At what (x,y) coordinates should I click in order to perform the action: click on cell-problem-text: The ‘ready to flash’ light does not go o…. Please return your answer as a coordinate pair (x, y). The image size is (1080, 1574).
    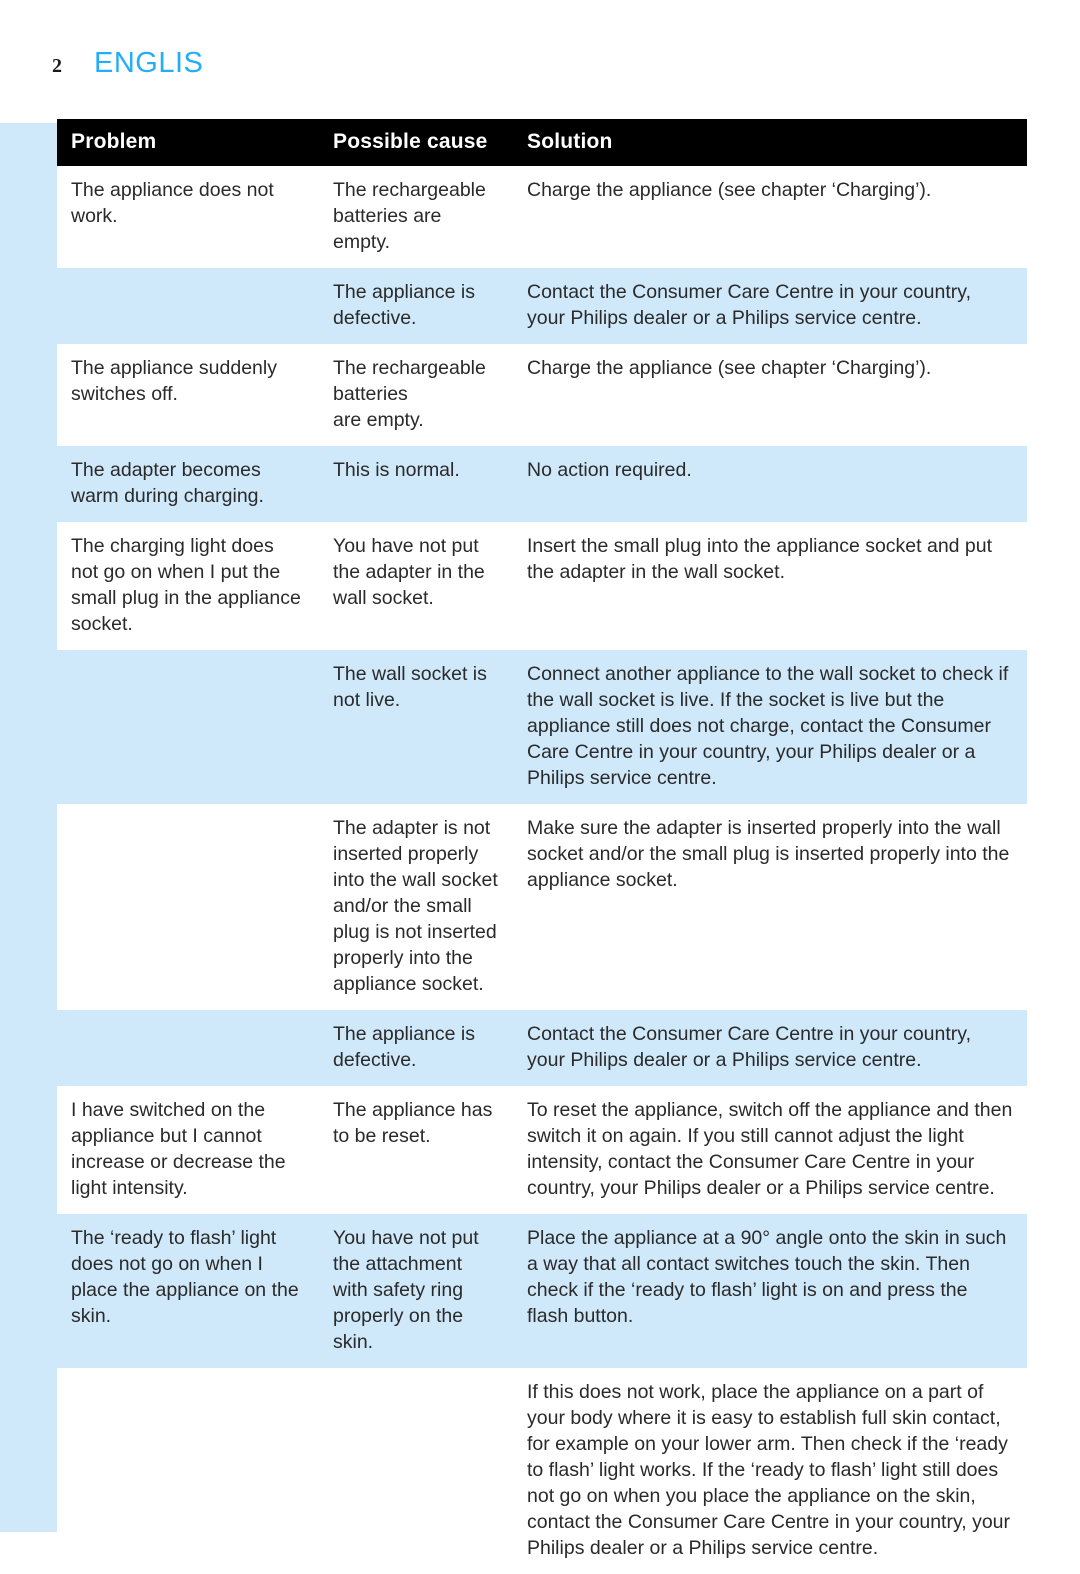
    Looking at the image, I should click on (185, 1277).